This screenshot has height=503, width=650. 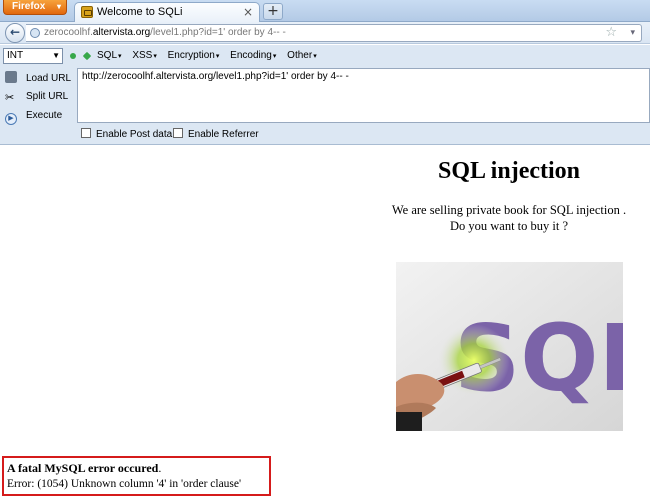 What do you see at coordinates (325, 11) in the screenshot?
I see `browser-titlebar: Firefox ▾ Welcome to SQLi × +` at bounding box center [325, 11].